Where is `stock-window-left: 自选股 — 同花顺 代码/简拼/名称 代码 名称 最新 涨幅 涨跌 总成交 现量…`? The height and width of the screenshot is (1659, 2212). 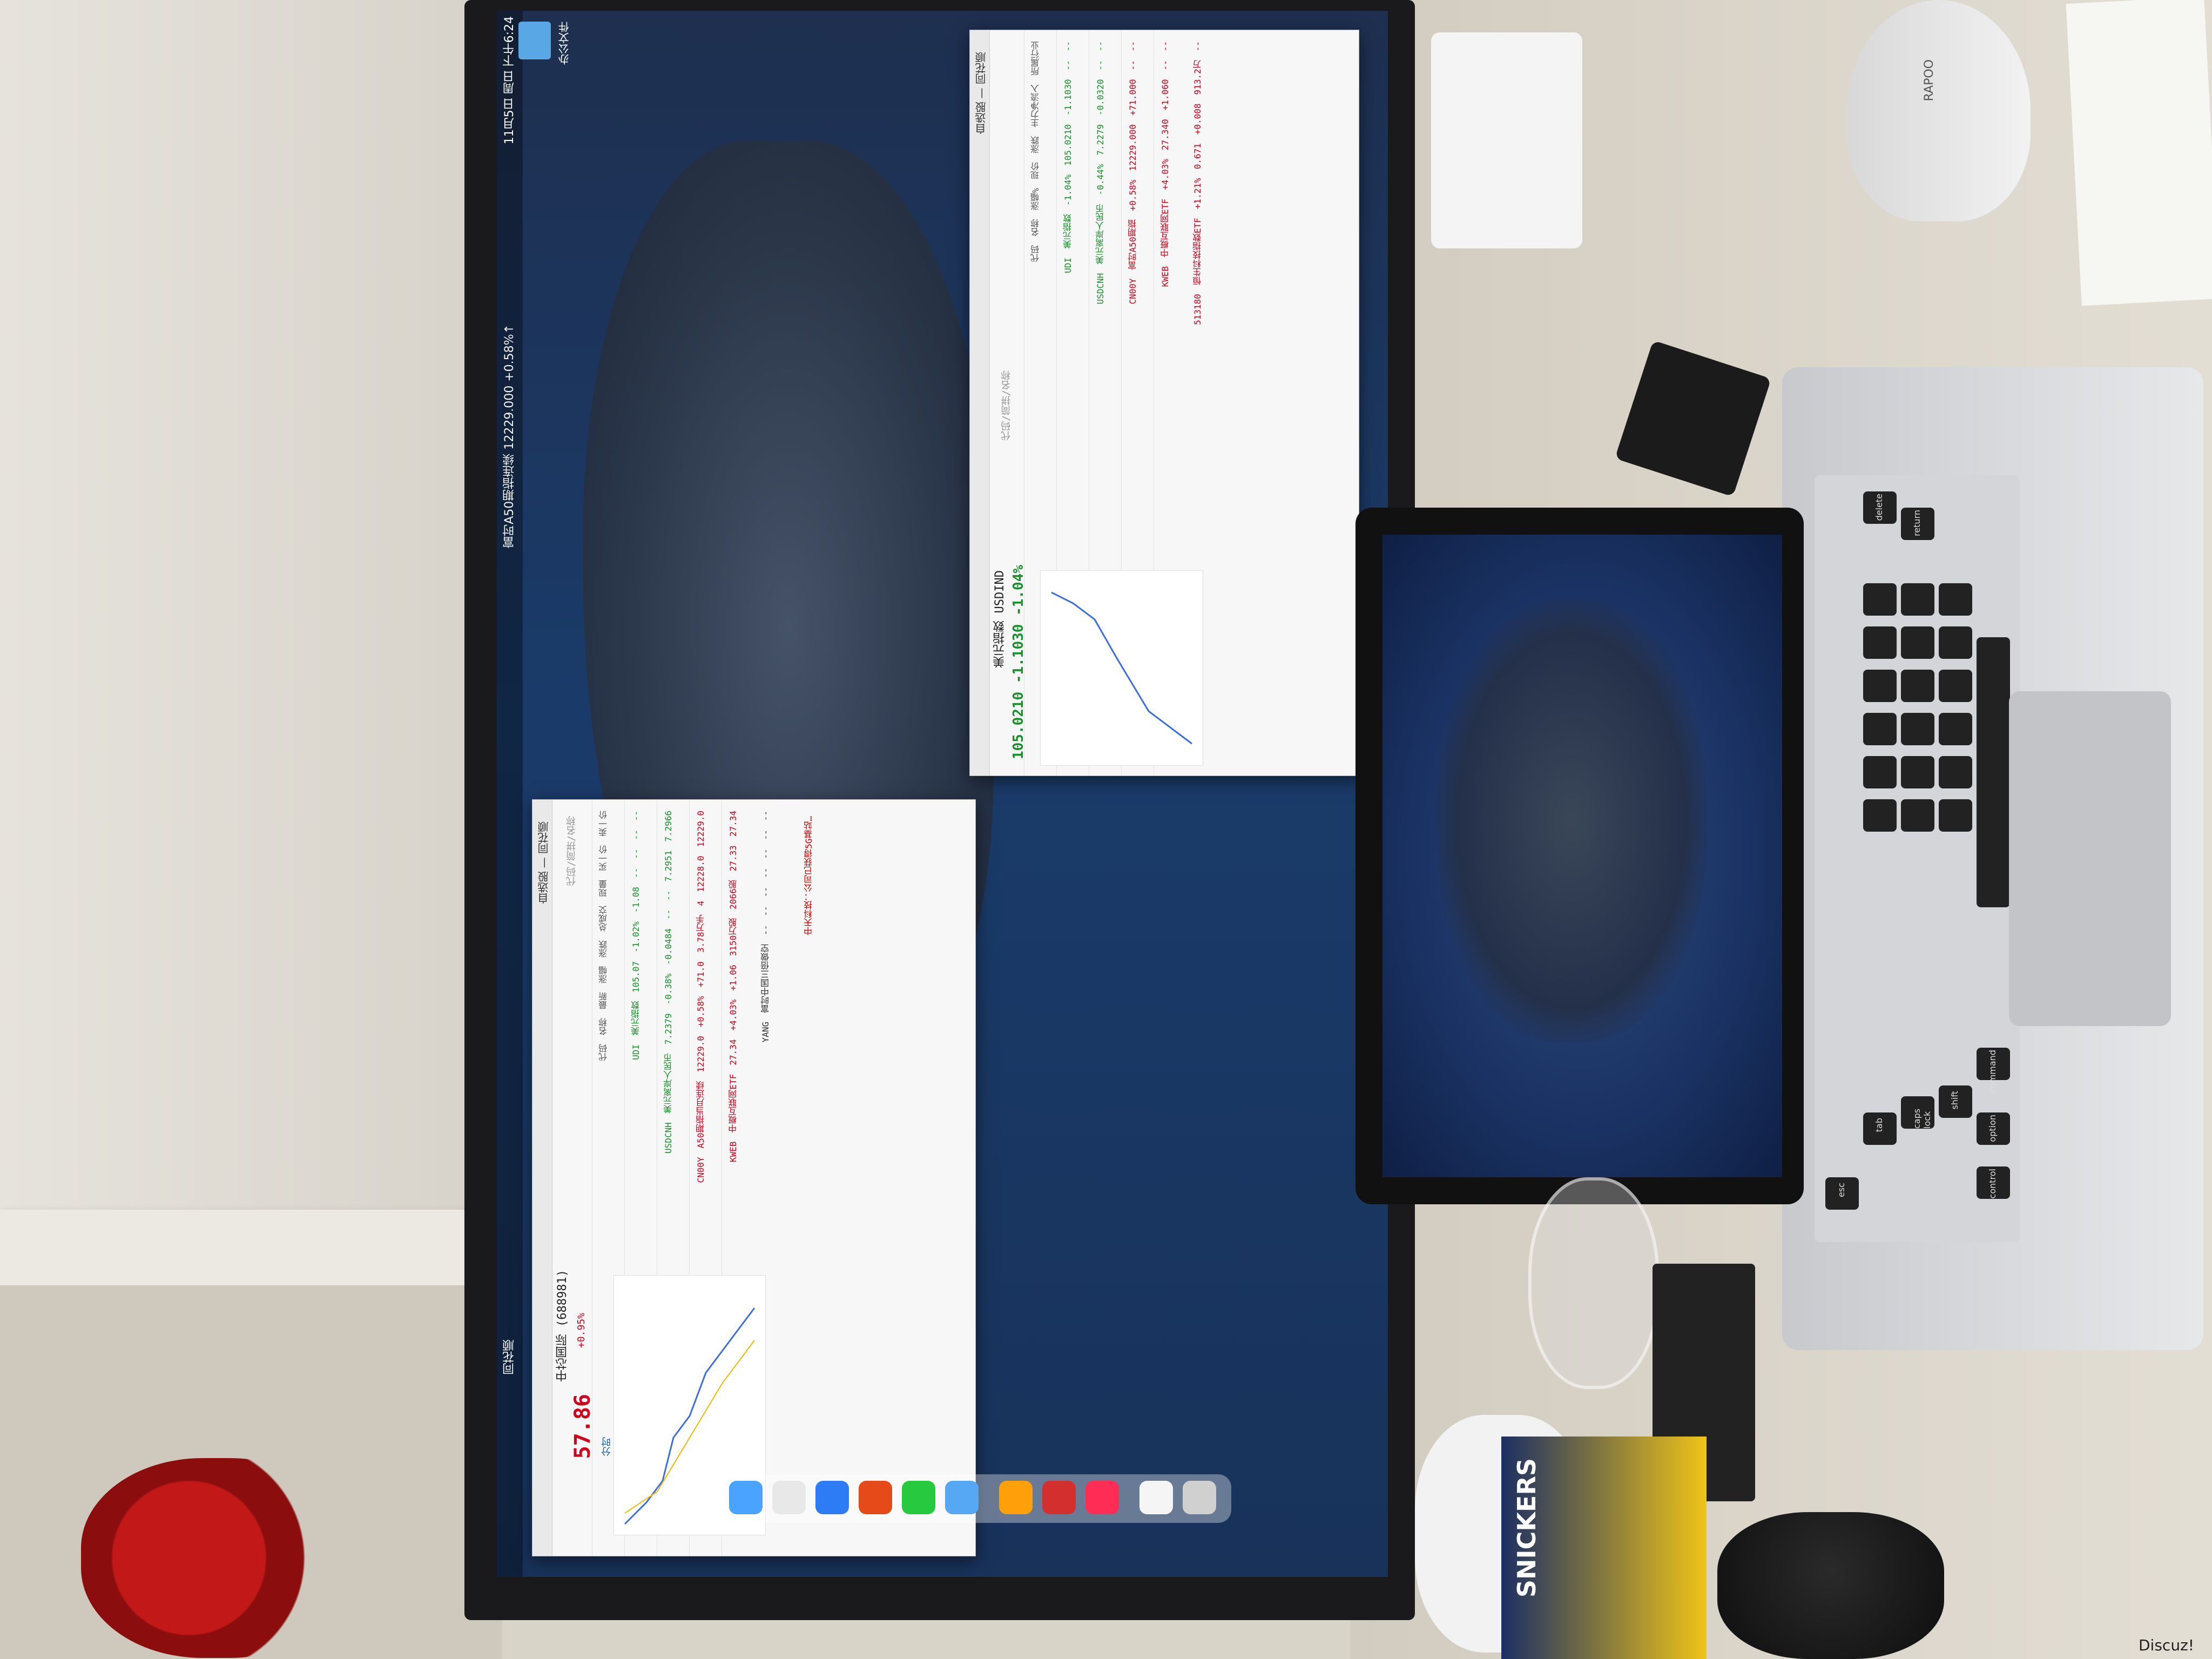
stock-window-left: 自选股 — 同花顺 代码/简拼/名称 代码 名称 最新 涨幅 涨跌 总成交 现量… is located at coordinates (754, 1177).